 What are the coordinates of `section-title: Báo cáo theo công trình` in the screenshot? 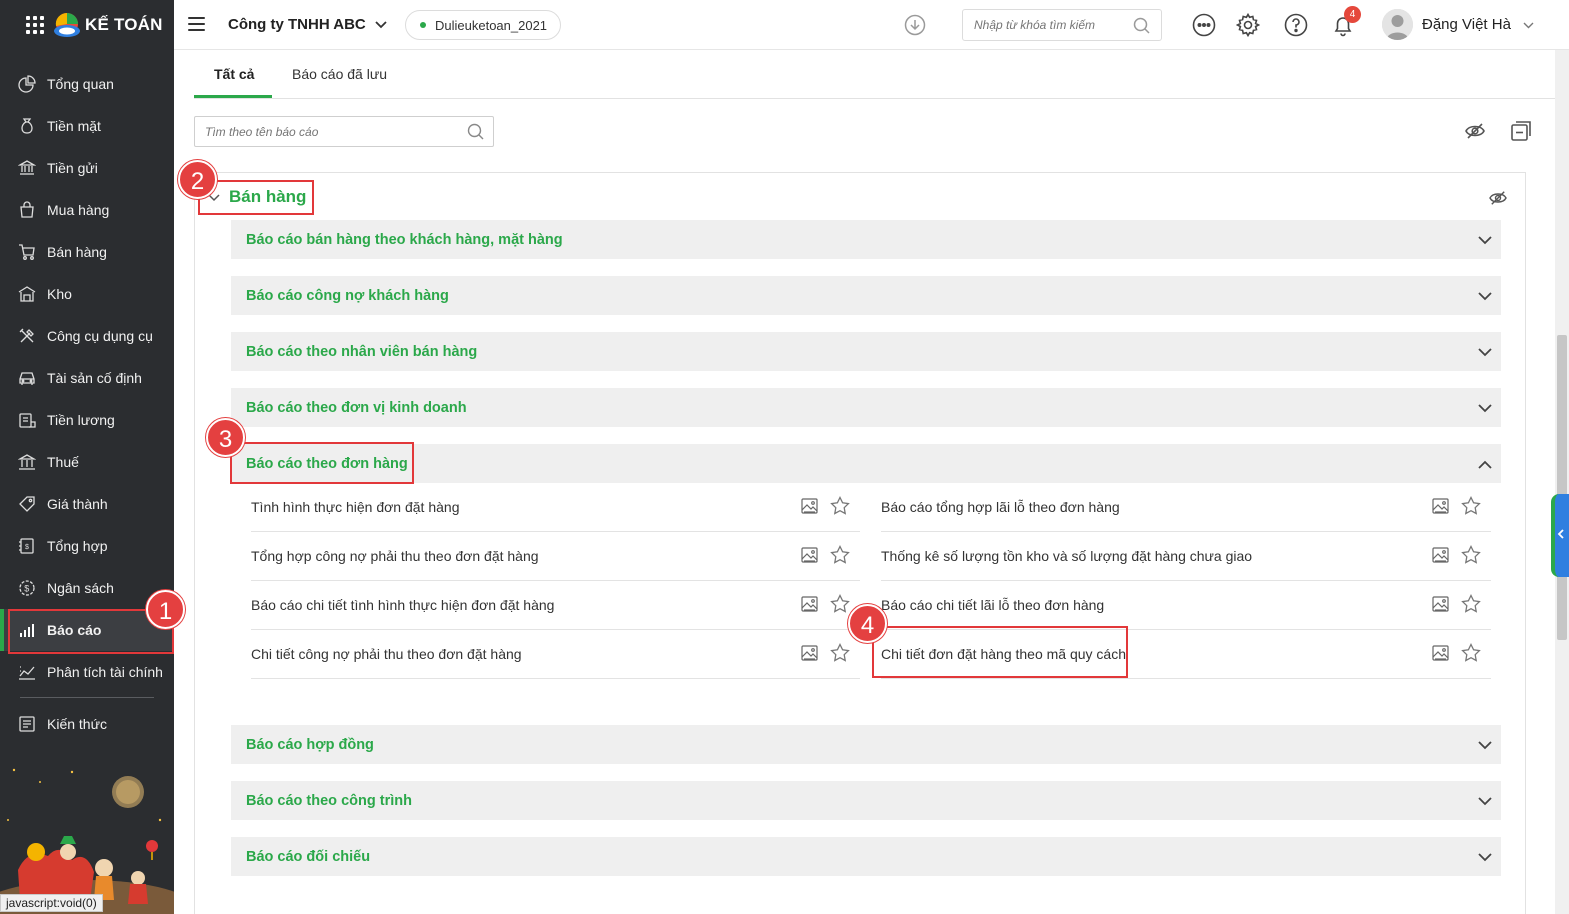 It's located at (329, 800).